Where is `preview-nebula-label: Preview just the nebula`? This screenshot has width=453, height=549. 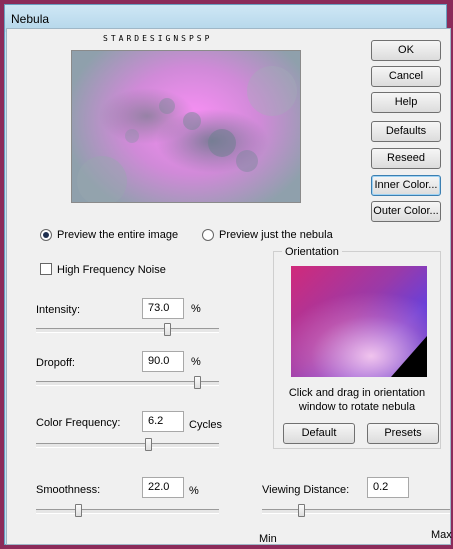
preview-nebula-label: Preview just the nebula is located at coordinates (276, 235).